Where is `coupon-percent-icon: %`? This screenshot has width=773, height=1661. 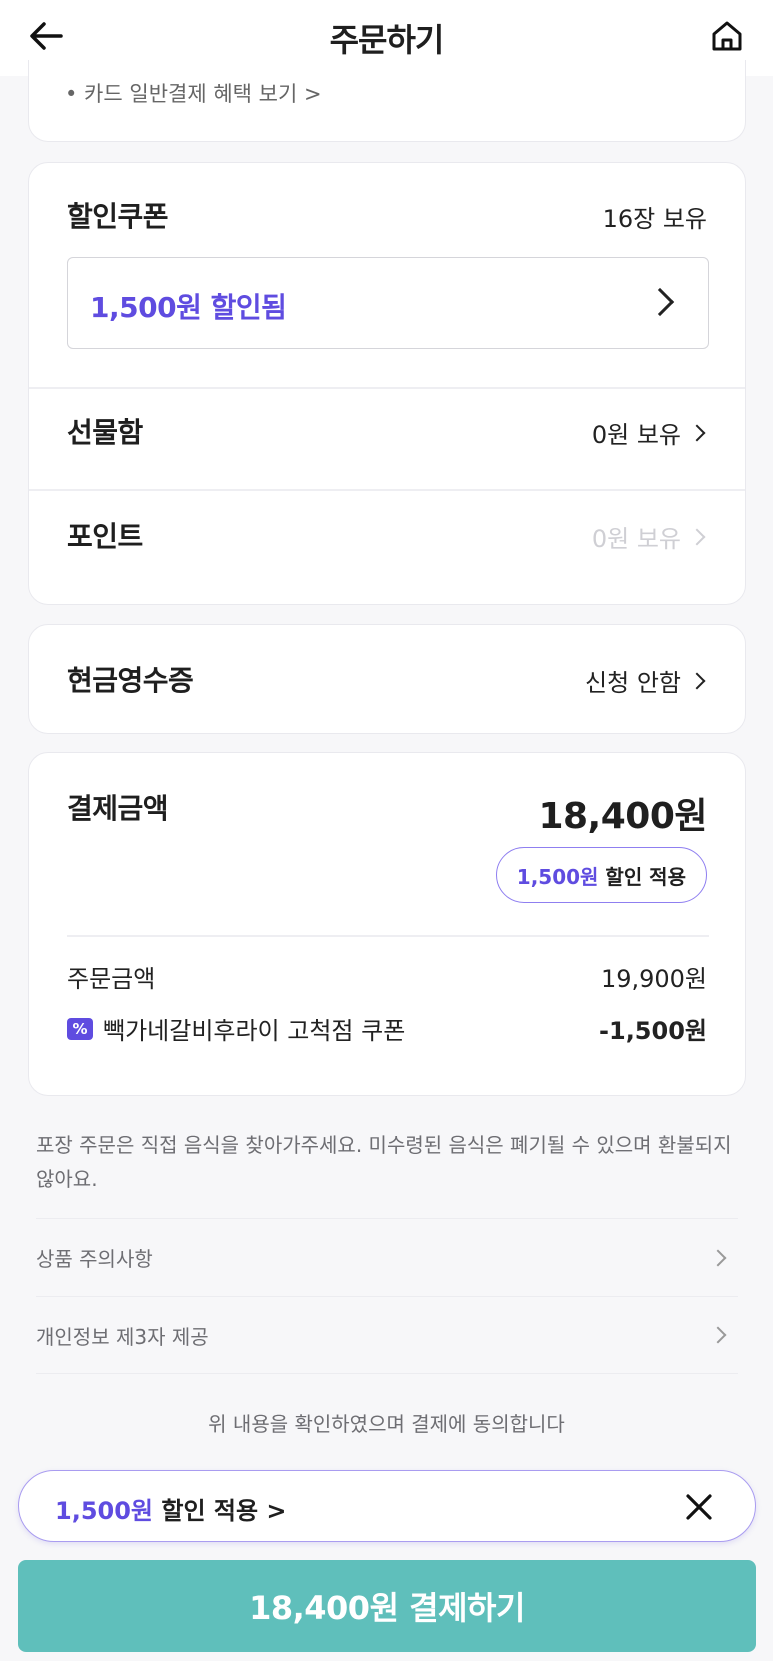 coupon-percent-icon: % is located at coordinates (80, 1028).